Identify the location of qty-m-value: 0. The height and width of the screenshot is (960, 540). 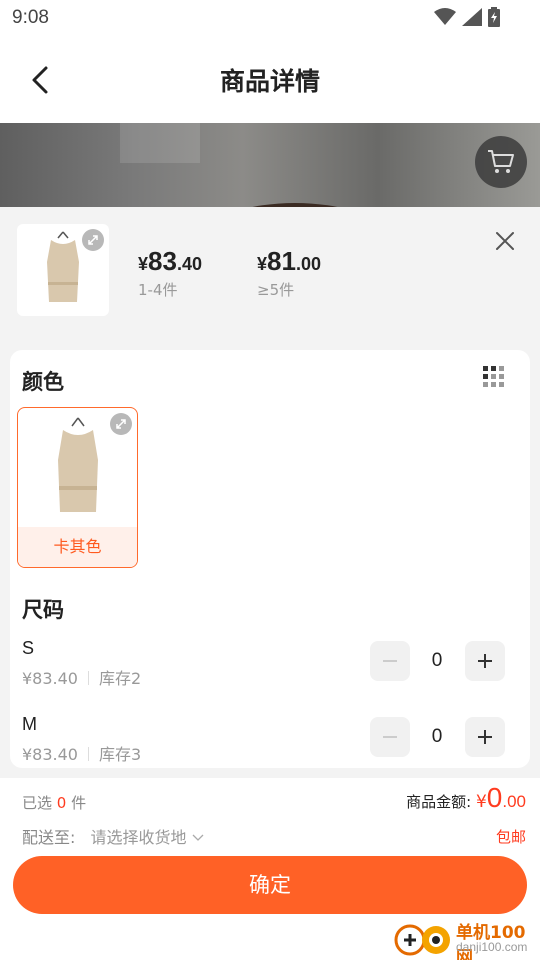
(437, 737).